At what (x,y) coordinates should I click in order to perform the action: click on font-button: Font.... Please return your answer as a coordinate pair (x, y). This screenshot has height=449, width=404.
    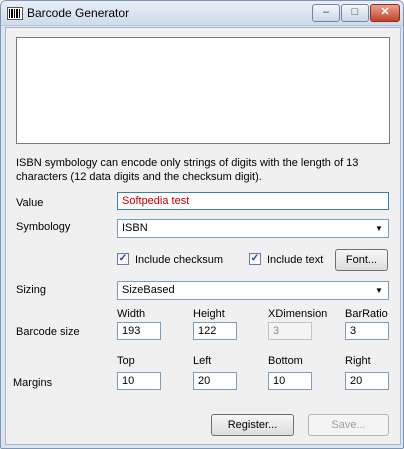
    Looking at the image, I should click on (361, 260).